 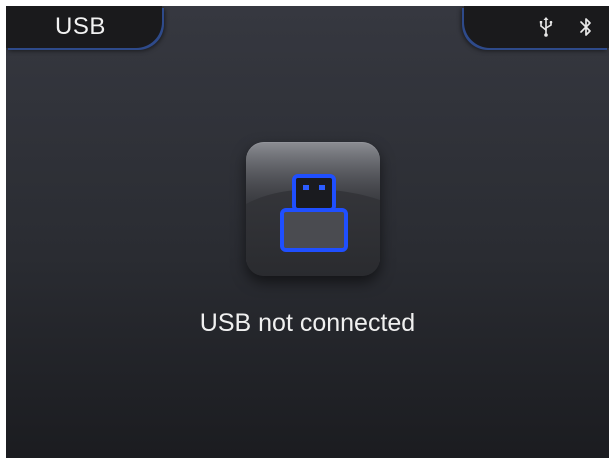 I want to click on usb-drive-icon, so click(x=314, y=213).